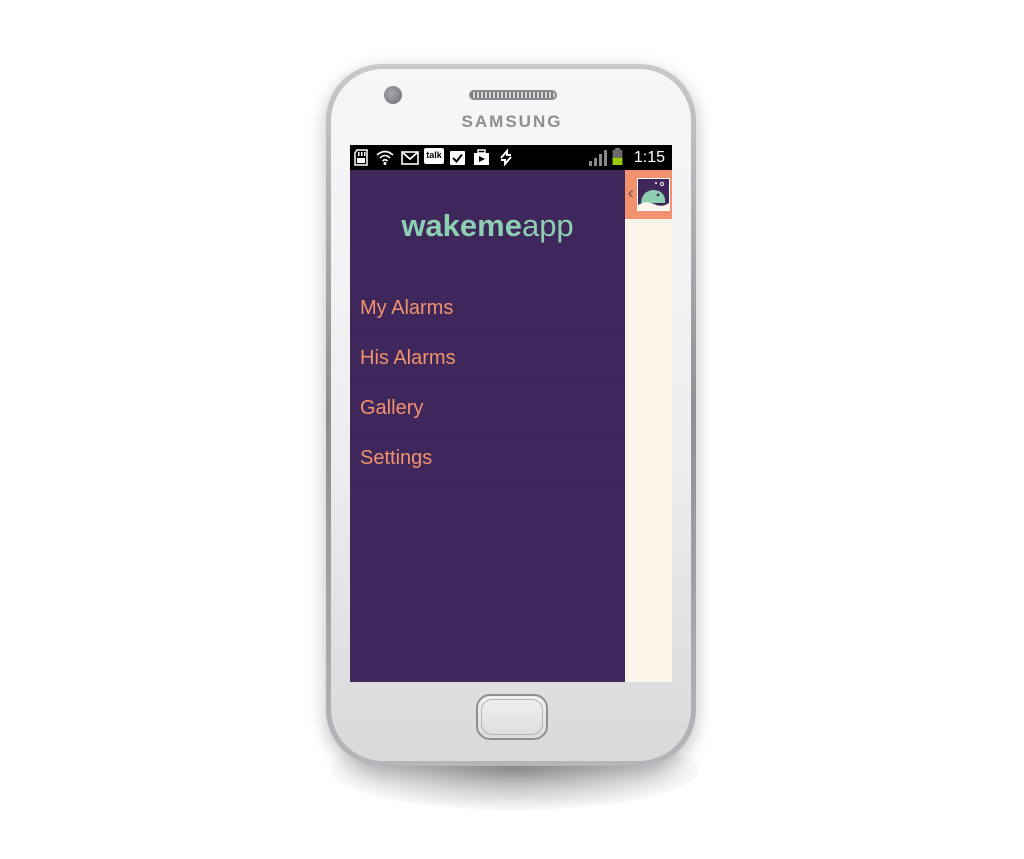  I want to click on menu-item-his-alarms: His Alarms, so click(487, 358).